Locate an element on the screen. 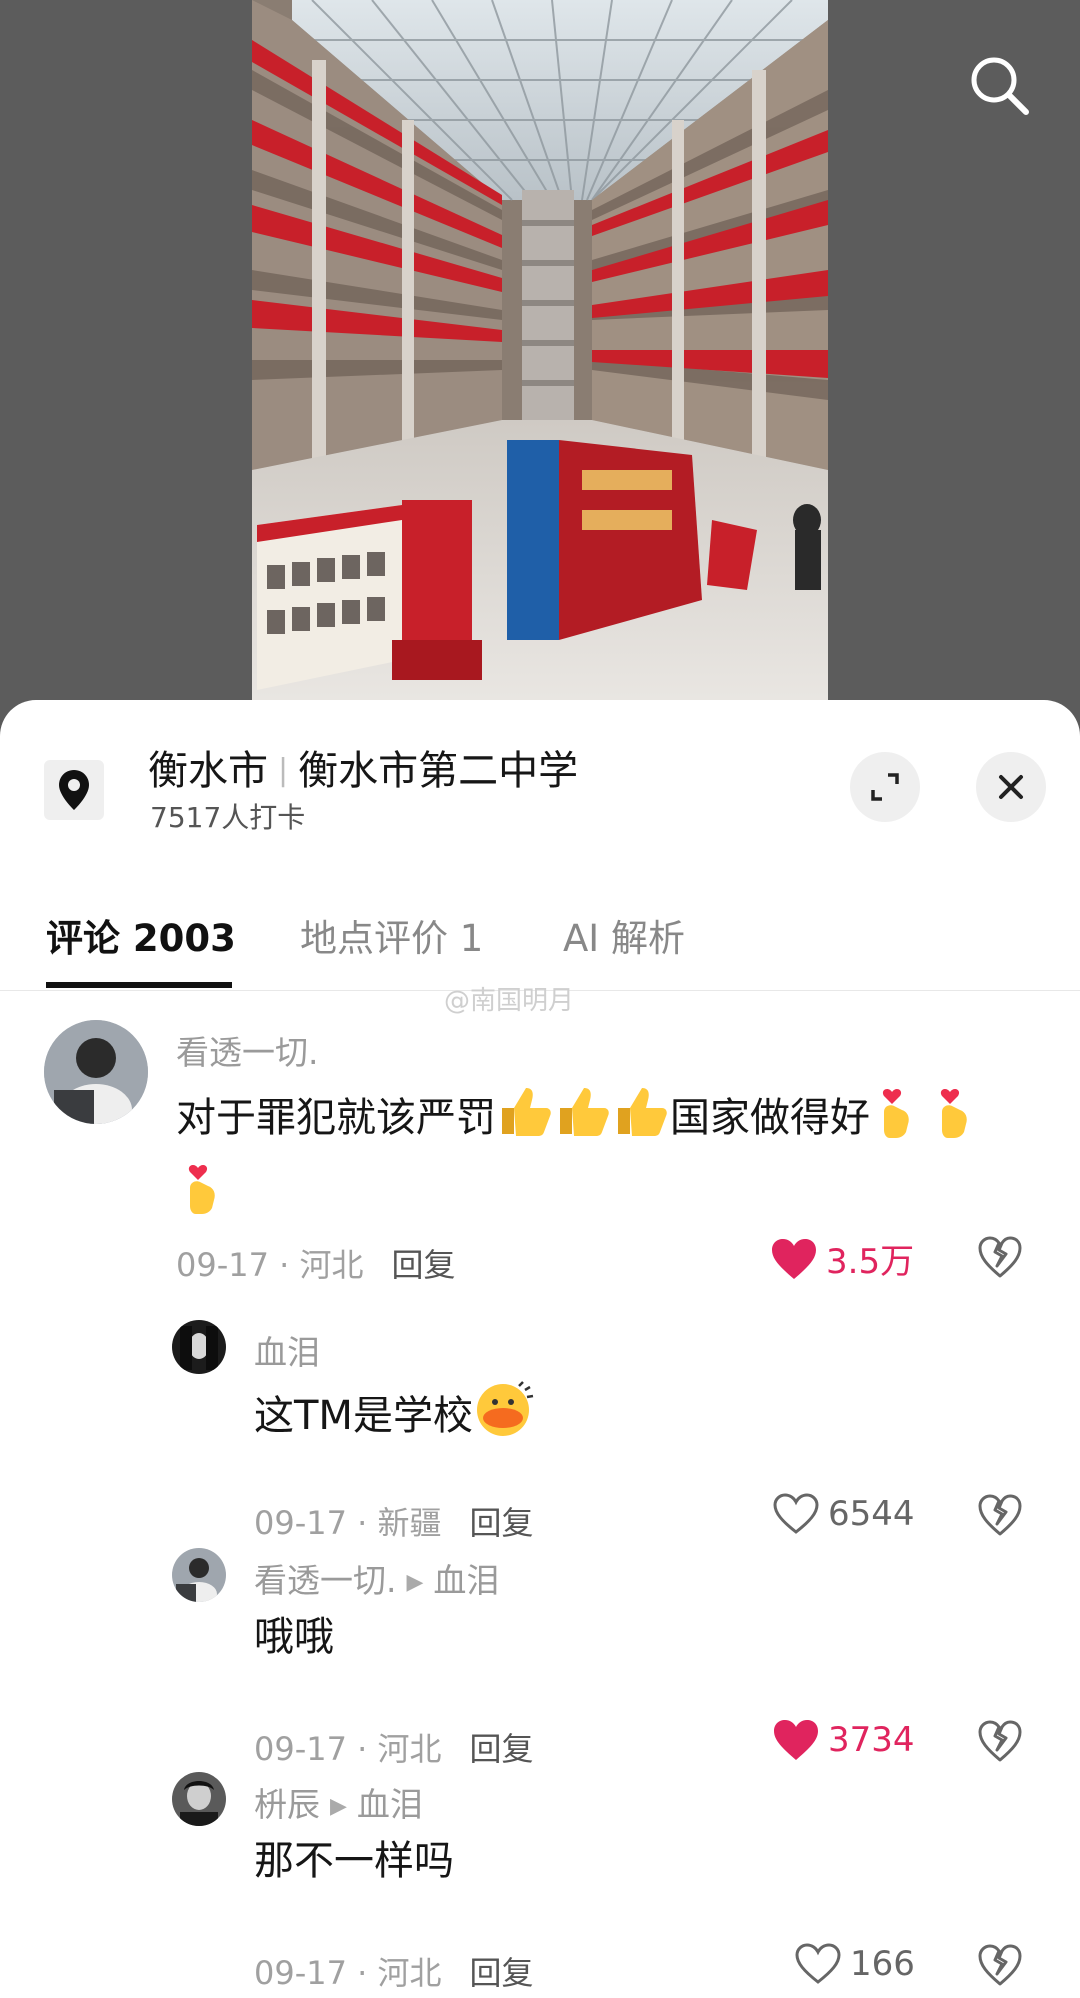  tab-bar: 评论 2003 地点评价 1 AI 解析 is located at coordinates (540, 938).